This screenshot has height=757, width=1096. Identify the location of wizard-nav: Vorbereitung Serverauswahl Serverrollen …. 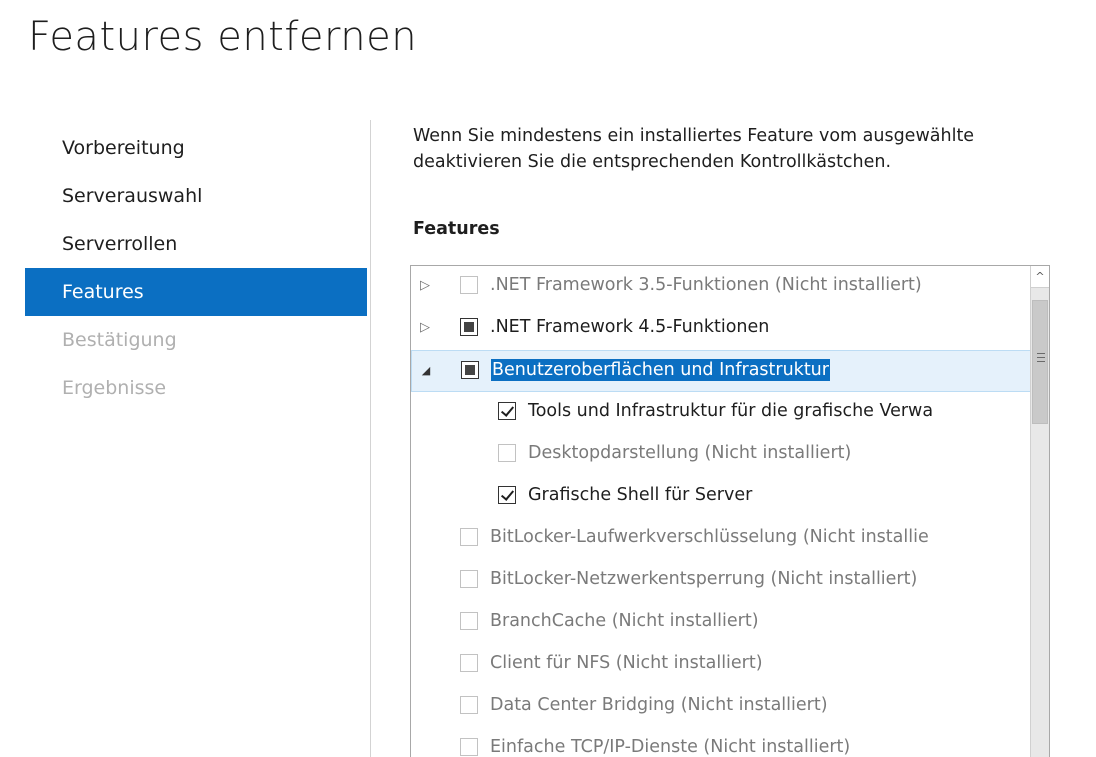
(196, 268).